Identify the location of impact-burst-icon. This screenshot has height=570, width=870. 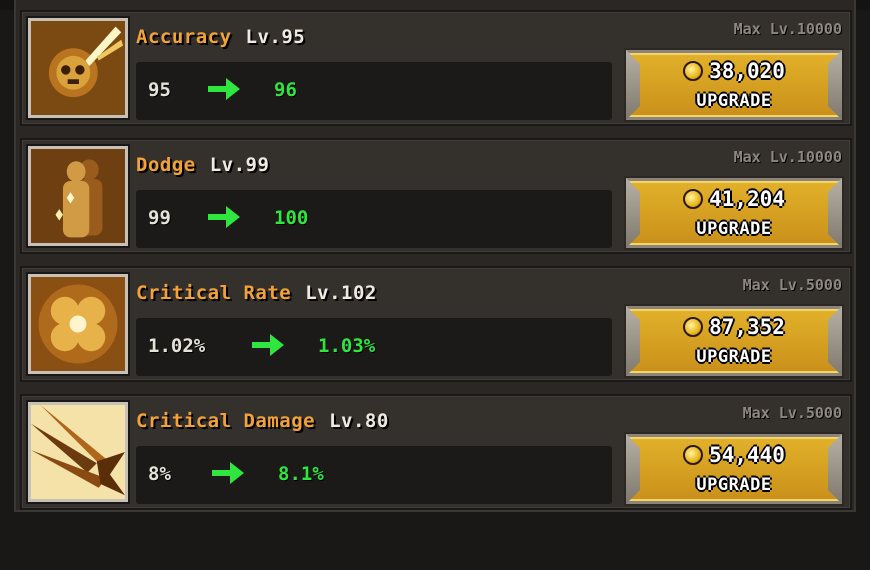
(78, 452).